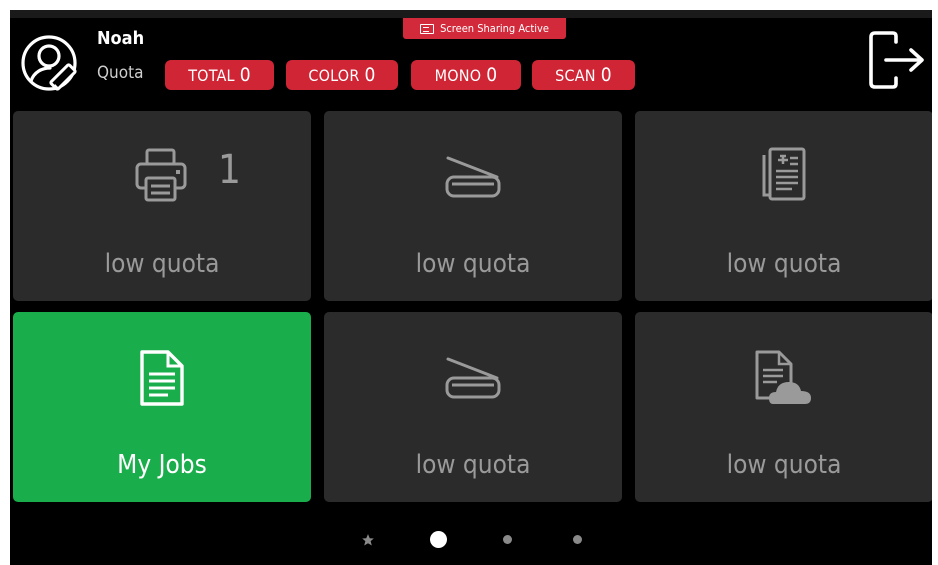  I want to click on cloud-document-icon, so click(783, 377).